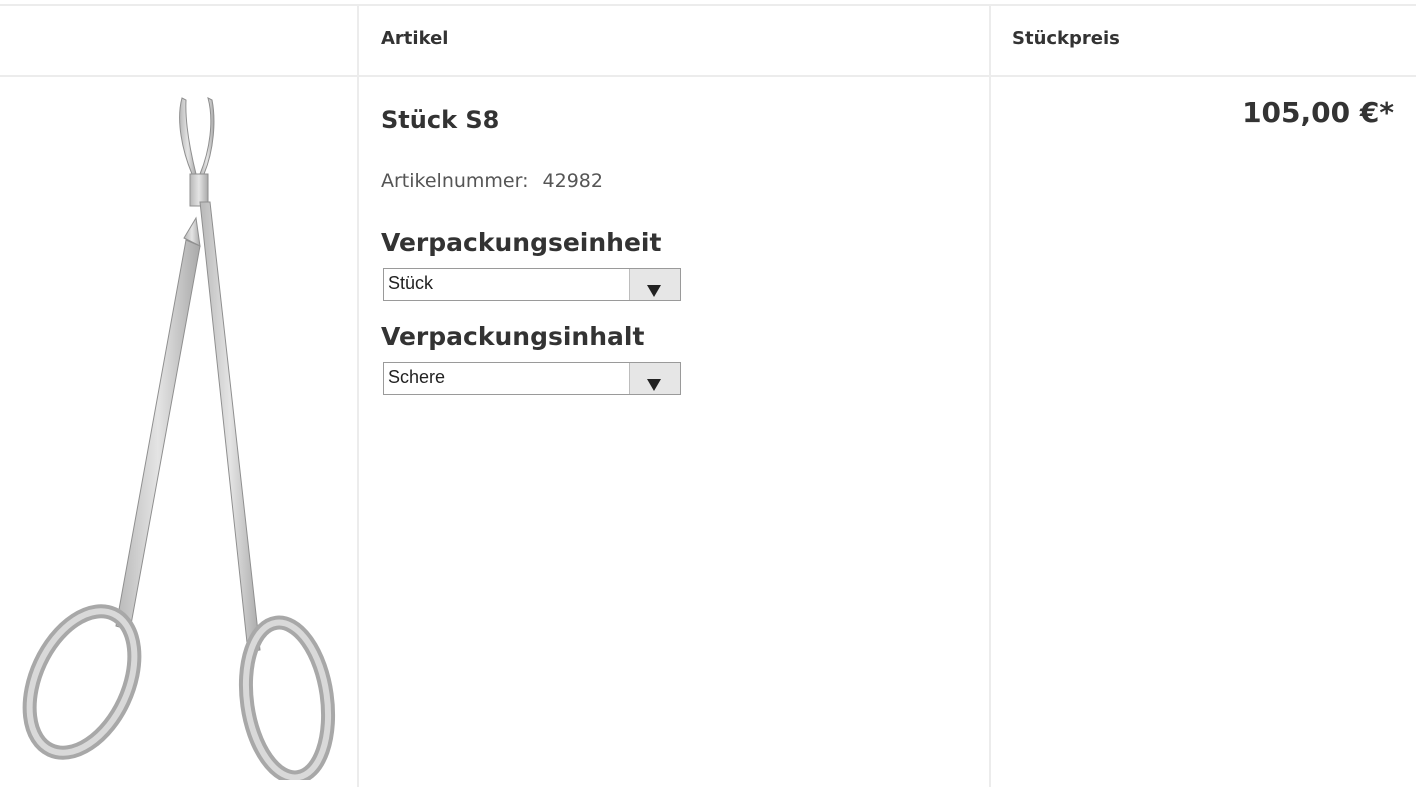  I want to click on article-number-value: 42982, so click(572, 181).